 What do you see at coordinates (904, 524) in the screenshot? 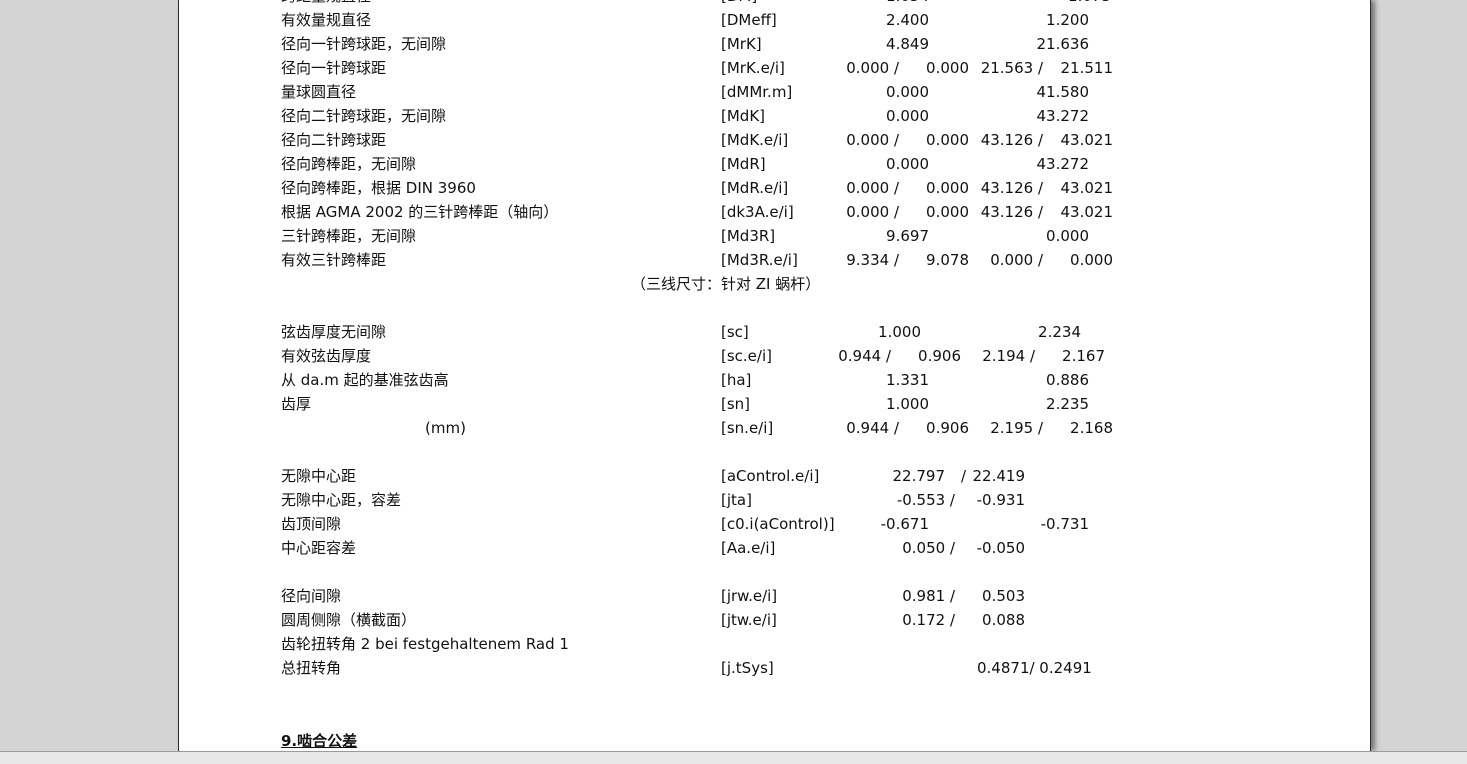
I see `value-1: -0.671` at bounding box center [904, 524].